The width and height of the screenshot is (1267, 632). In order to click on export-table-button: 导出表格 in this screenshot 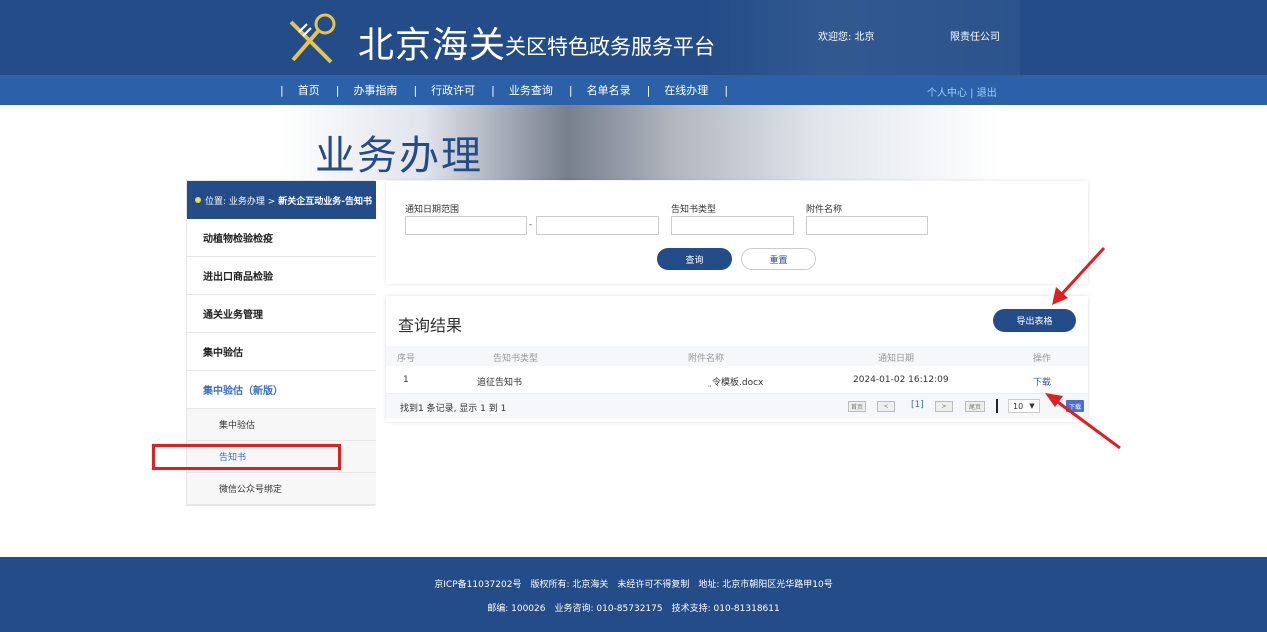, I will do `click(1034, 320)`.